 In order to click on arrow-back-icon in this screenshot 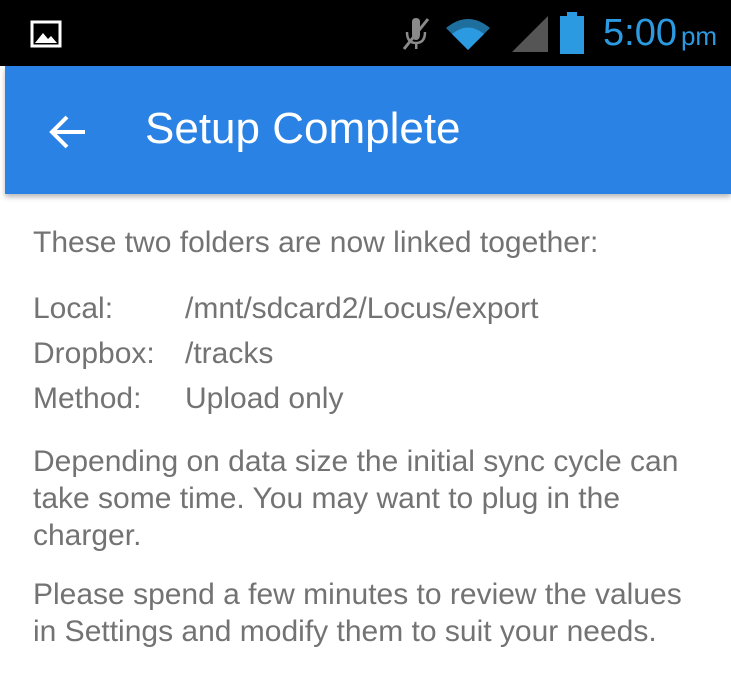, I will do `click(68, 132)`.